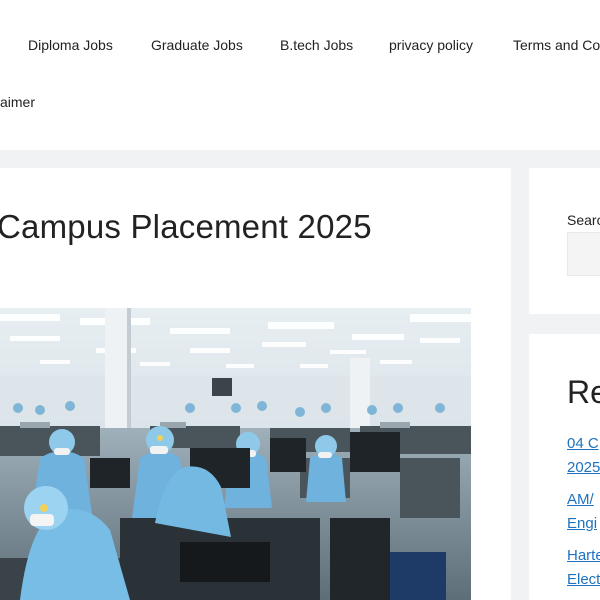 The width and height of the screenshot is (600, 600). I want to click on nav-link-diploma-jobs: Diploma Jobs, so click(70, 45).